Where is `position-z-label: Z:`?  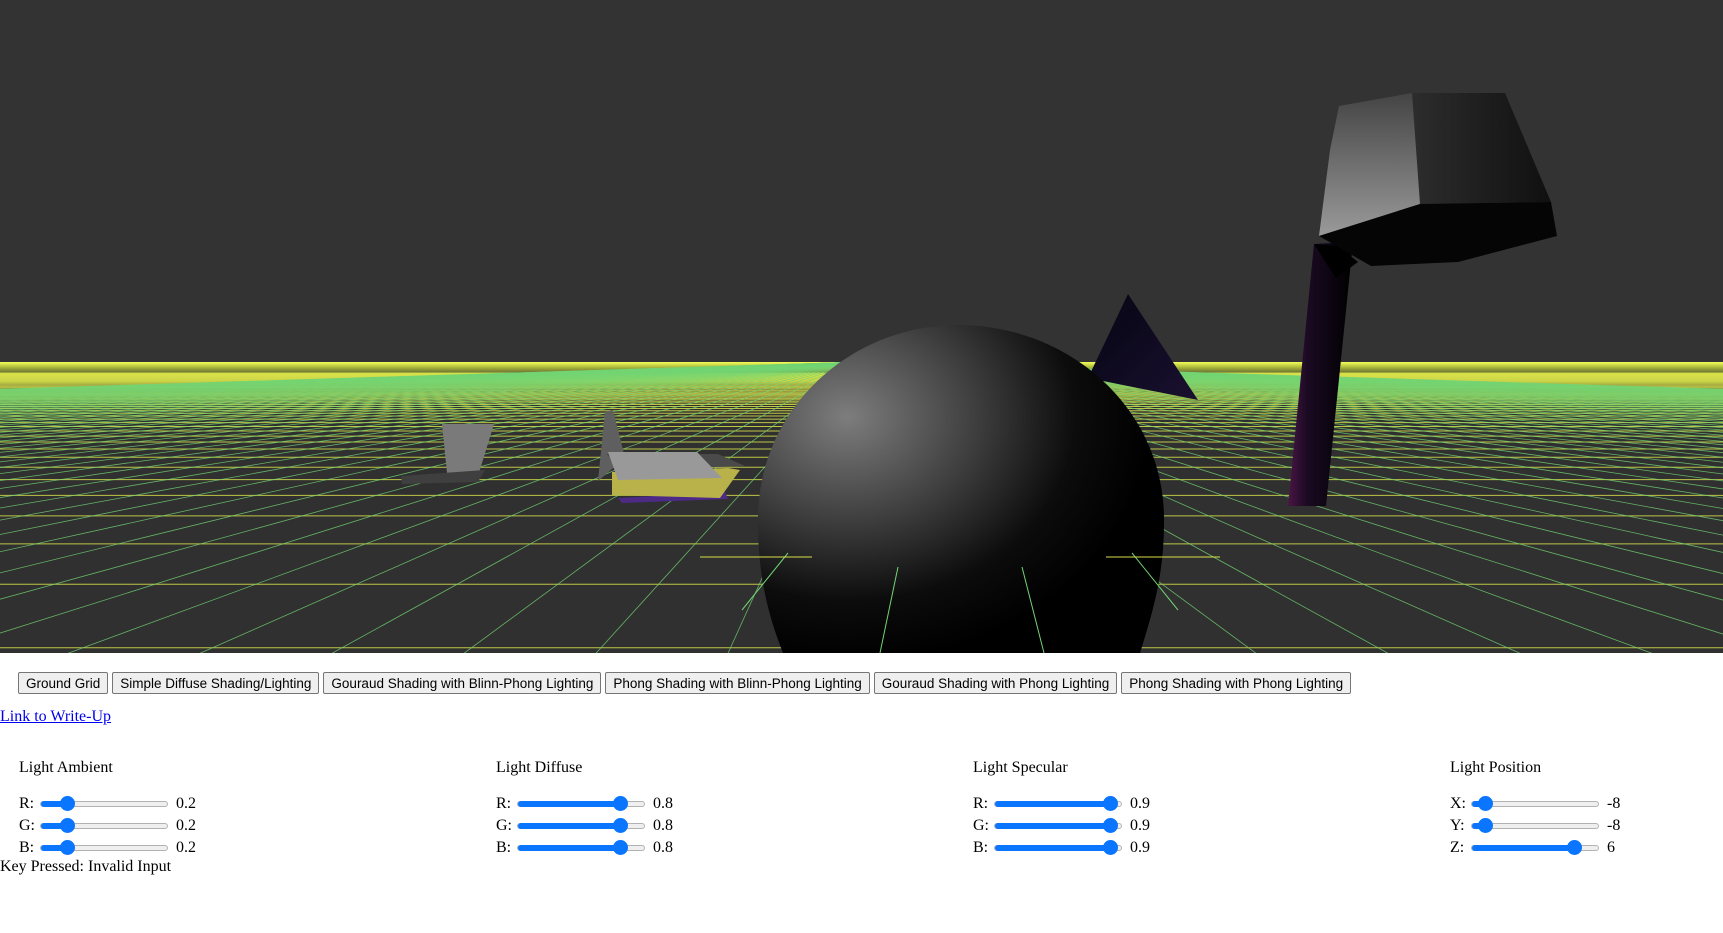
position-z-label: Z: is located at coordinates (1457, 847).